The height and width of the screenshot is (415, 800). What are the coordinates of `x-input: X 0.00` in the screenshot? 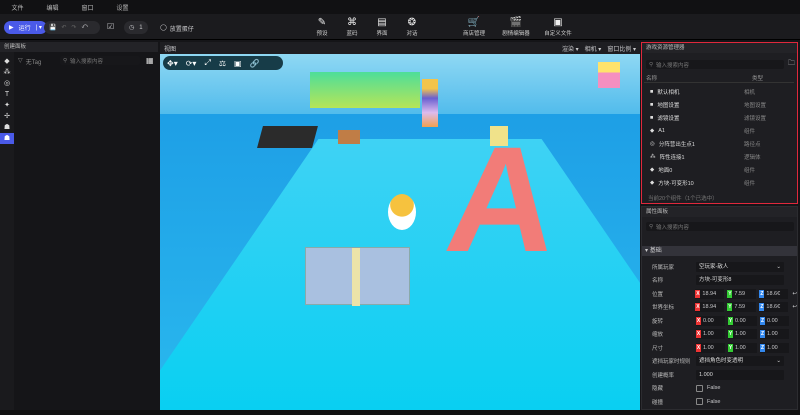 It's located at (710, 320).